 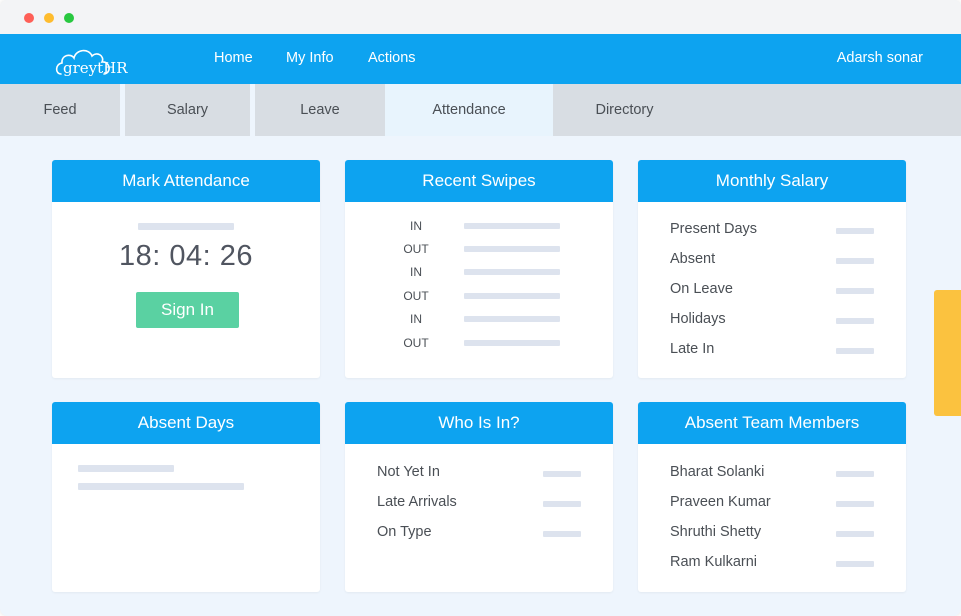 I want to click on card-title: Mark Attendance, so click(x=186, y=181).